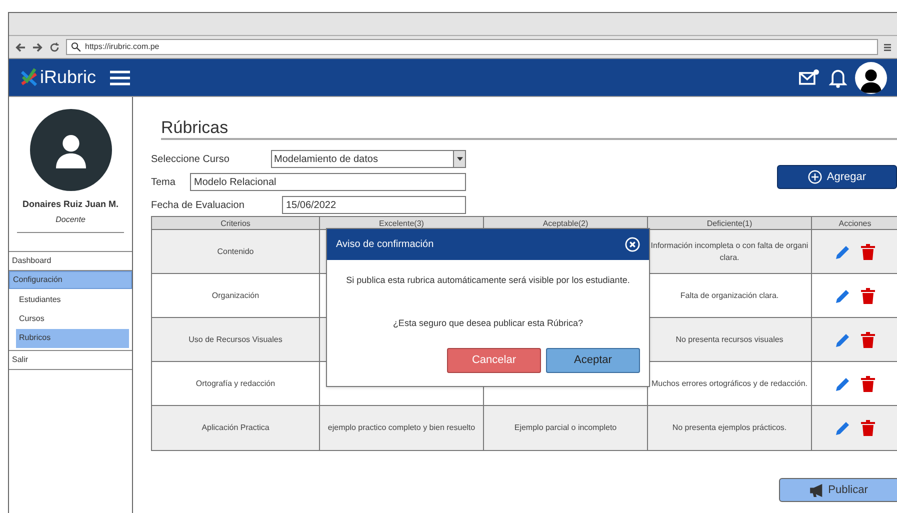  I want to click on table-cell: No presenta recursos visuales, so click(730, 340).